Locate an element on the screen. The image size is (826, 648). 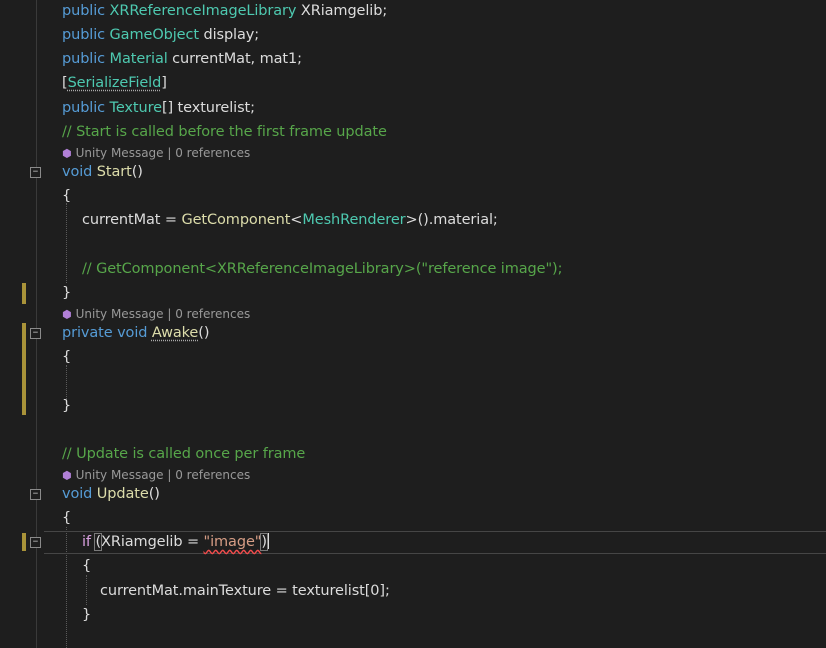
code-line: public GameObject display; is located at coordinates (444, 35).